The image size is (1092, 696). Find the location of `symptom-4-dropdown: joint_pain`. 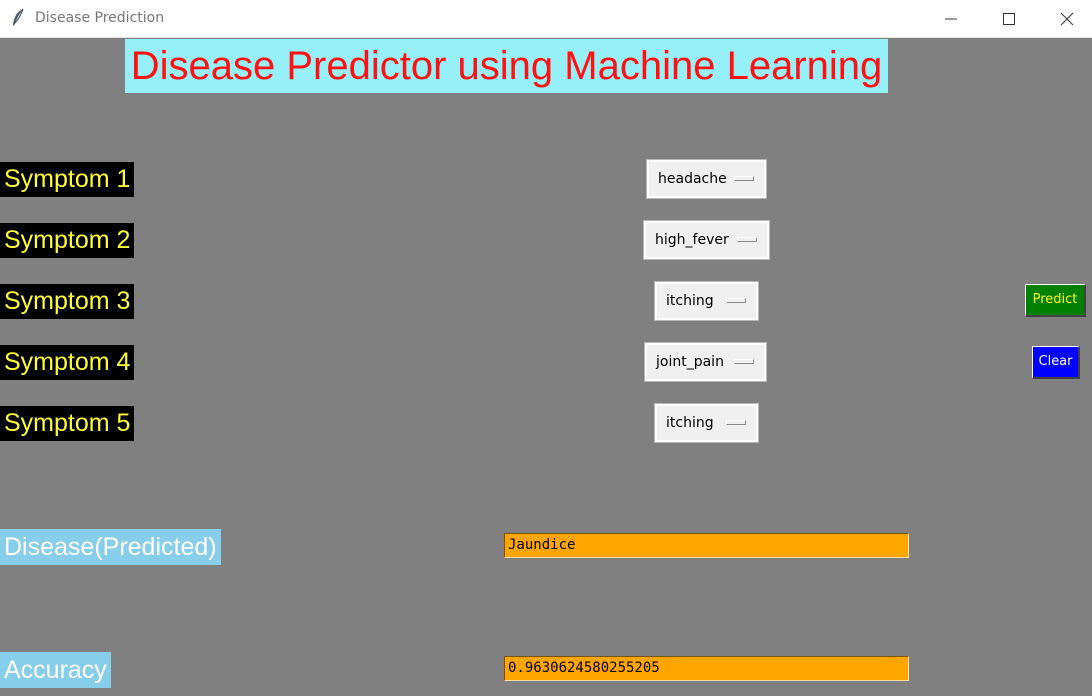

symptom-4-dropdown: joint_pain is located at coordinates (705, 362).